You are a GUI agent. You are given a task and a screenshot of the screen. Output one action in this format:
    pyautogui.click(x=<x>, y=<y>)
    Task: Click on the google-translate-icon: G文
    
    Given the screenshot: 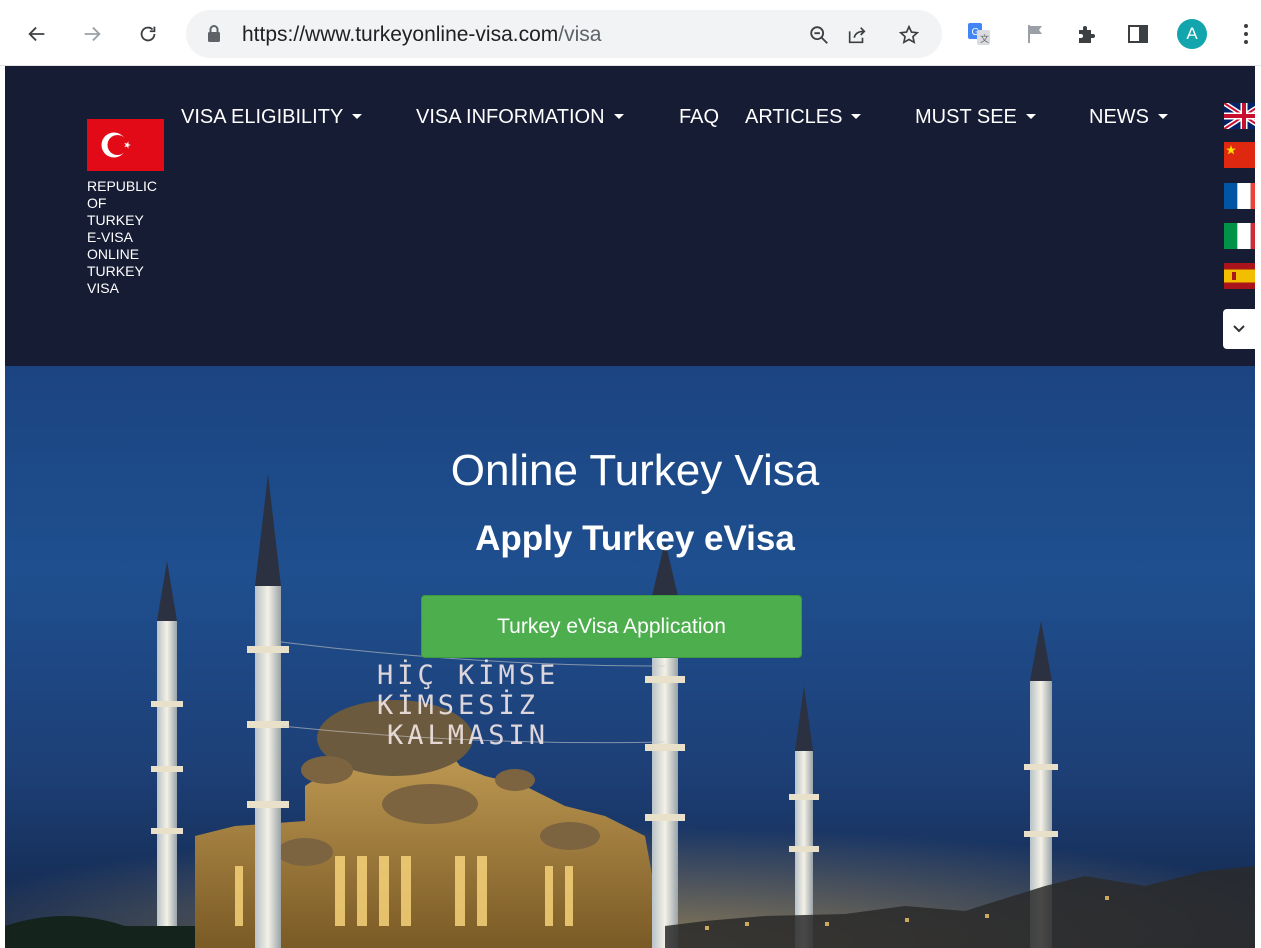 What is the action you would take?
    pyautogui.click(x=979, y=34)
    